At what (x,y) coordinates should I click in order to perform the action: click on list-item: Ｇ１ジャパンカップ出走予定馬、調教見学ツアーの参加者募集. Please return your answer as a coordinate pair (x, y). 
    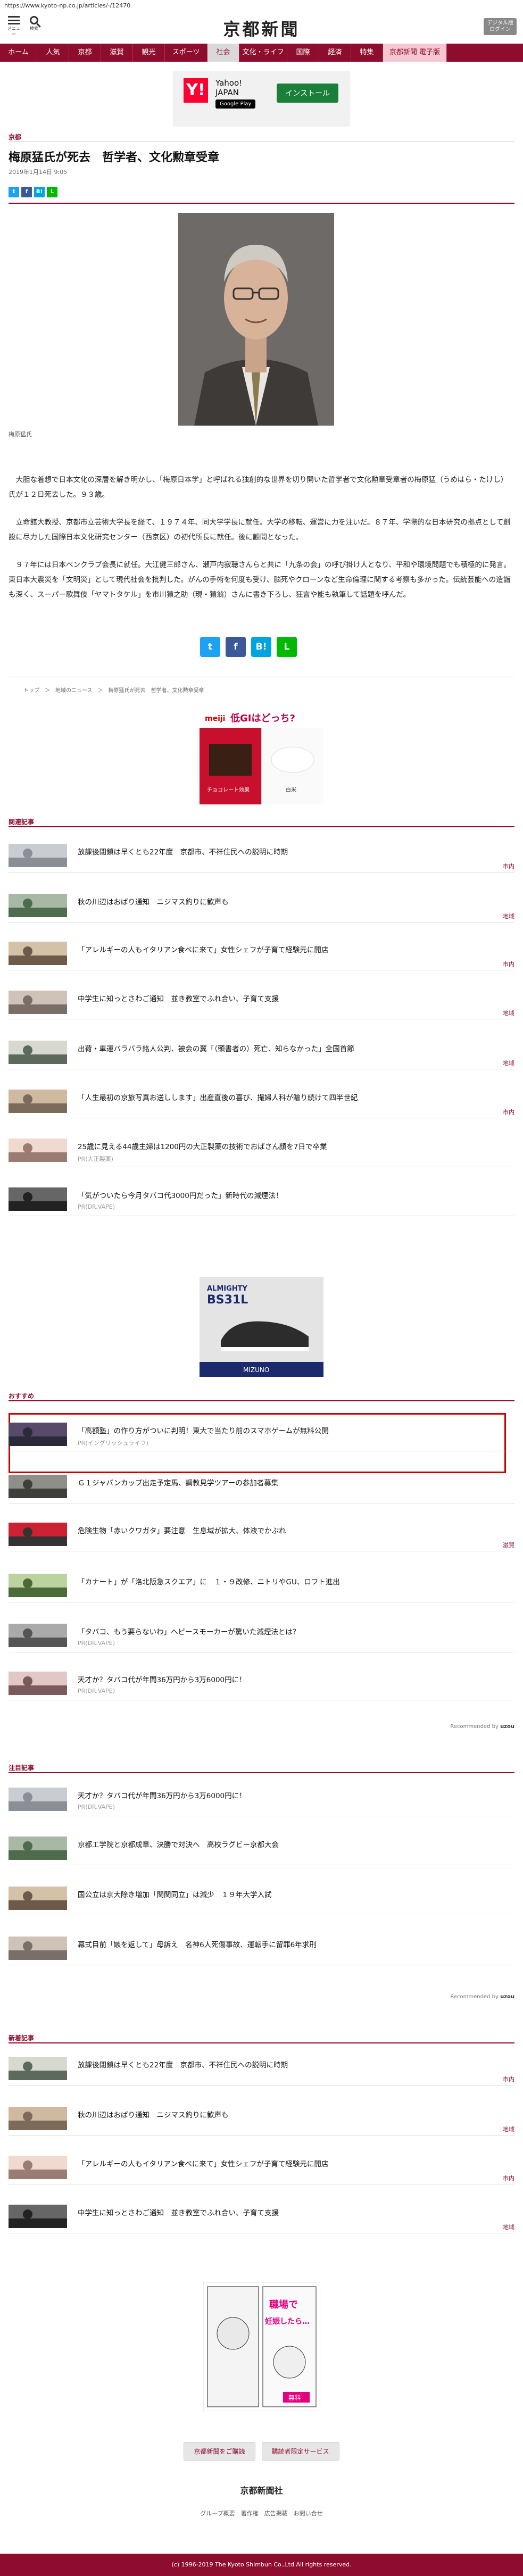
    Looking at the image, I should click on (261, 1489).